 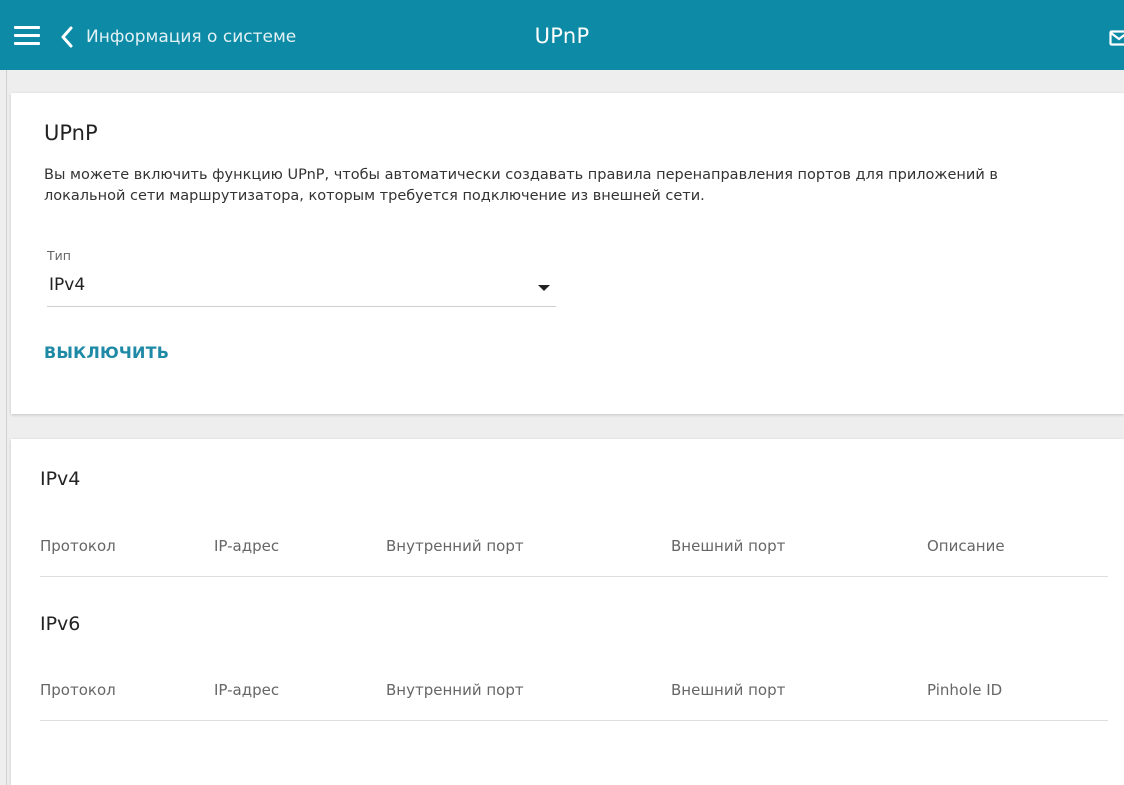 What do you see at coordinates (67, 37) in the screenshot?
I see `chevron-left-icon` at bounding box center [67, 37].